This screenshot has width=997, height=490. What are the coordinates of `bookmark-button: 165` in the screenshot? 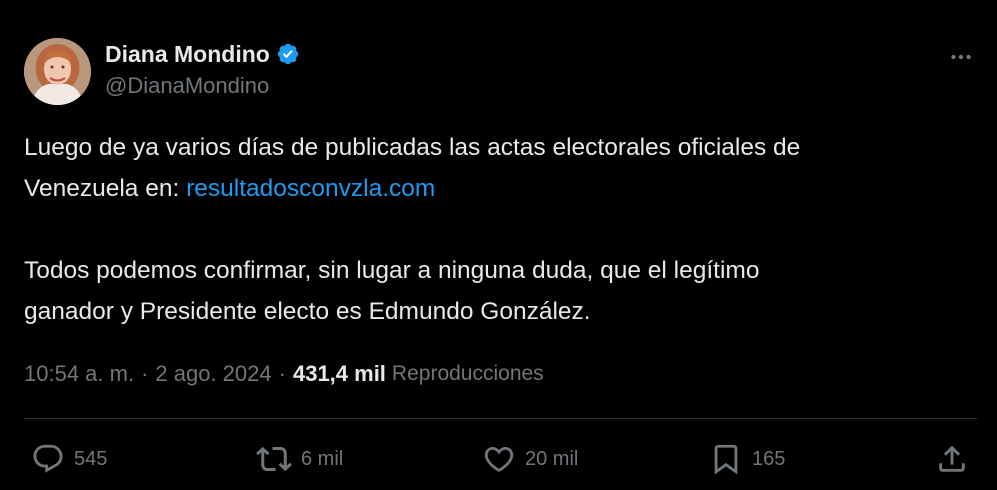 It's located at (747, 459).